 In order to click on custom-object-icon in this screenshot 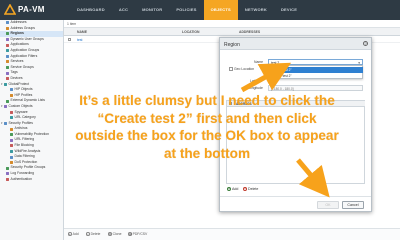, I will do `click(5, 107)`.